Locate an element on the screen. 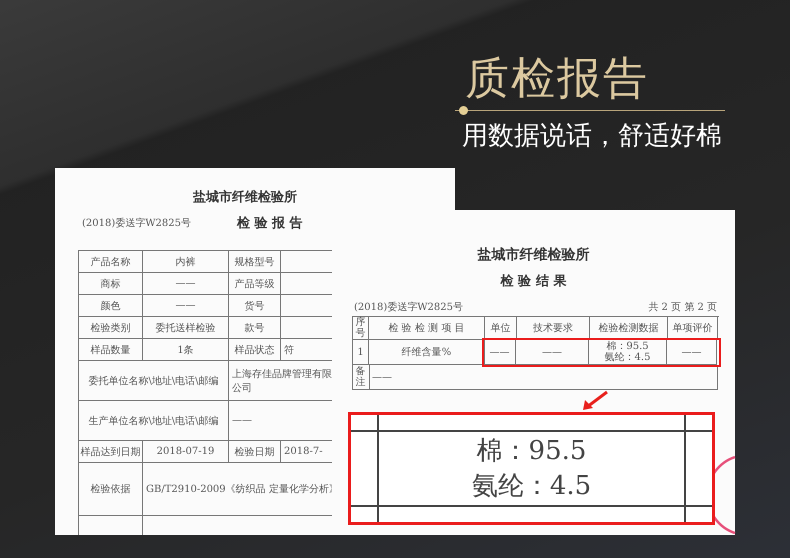 The height and width of the screenshot is (558, 790). table-cell: 款号 is located at coordinates (255, 328).